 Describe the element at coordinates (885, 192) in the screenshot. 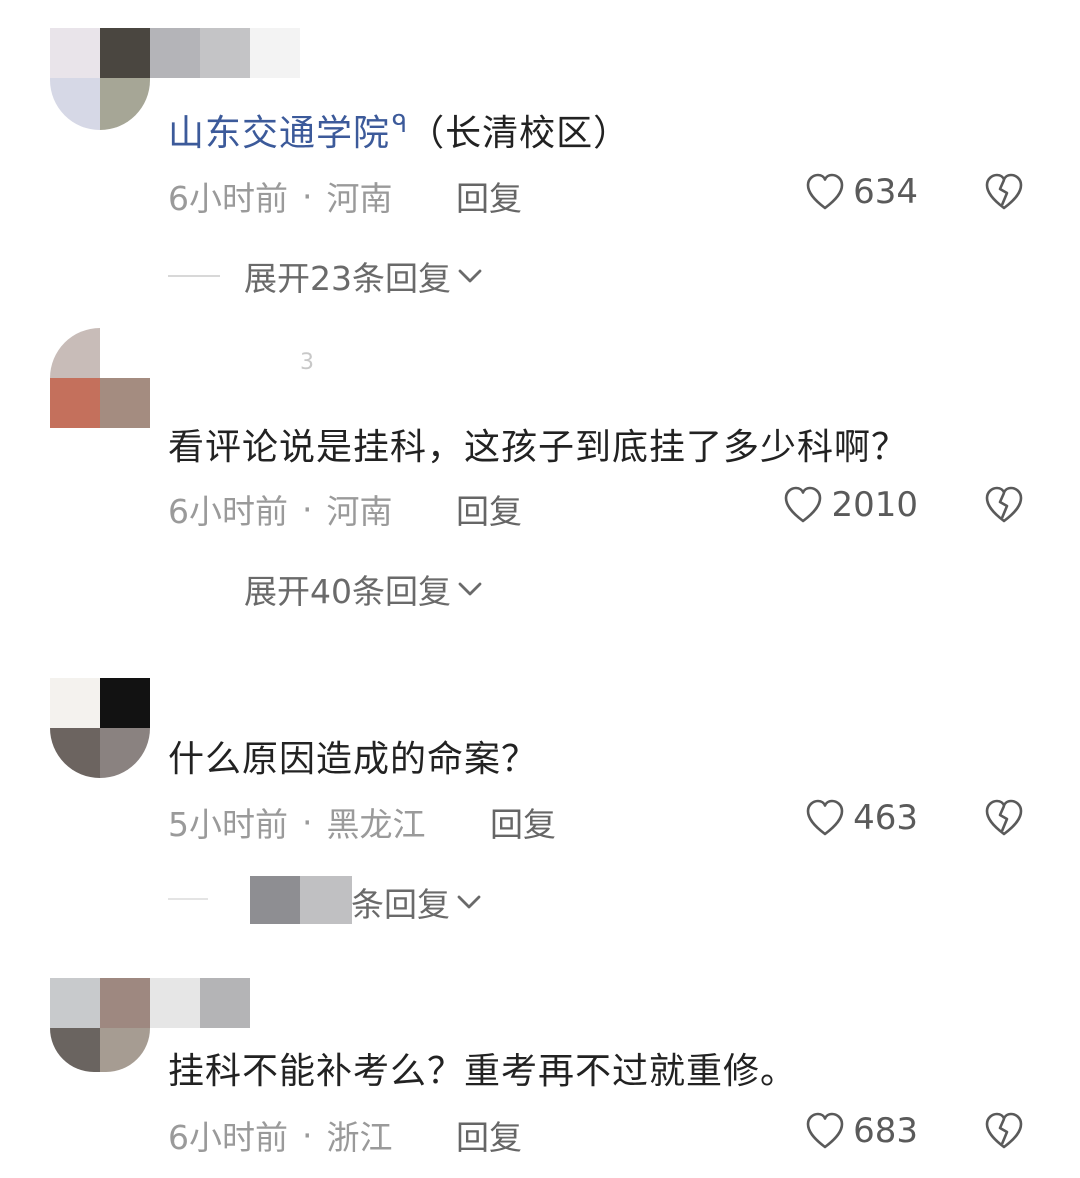

I see `like-count: 634` at that location.